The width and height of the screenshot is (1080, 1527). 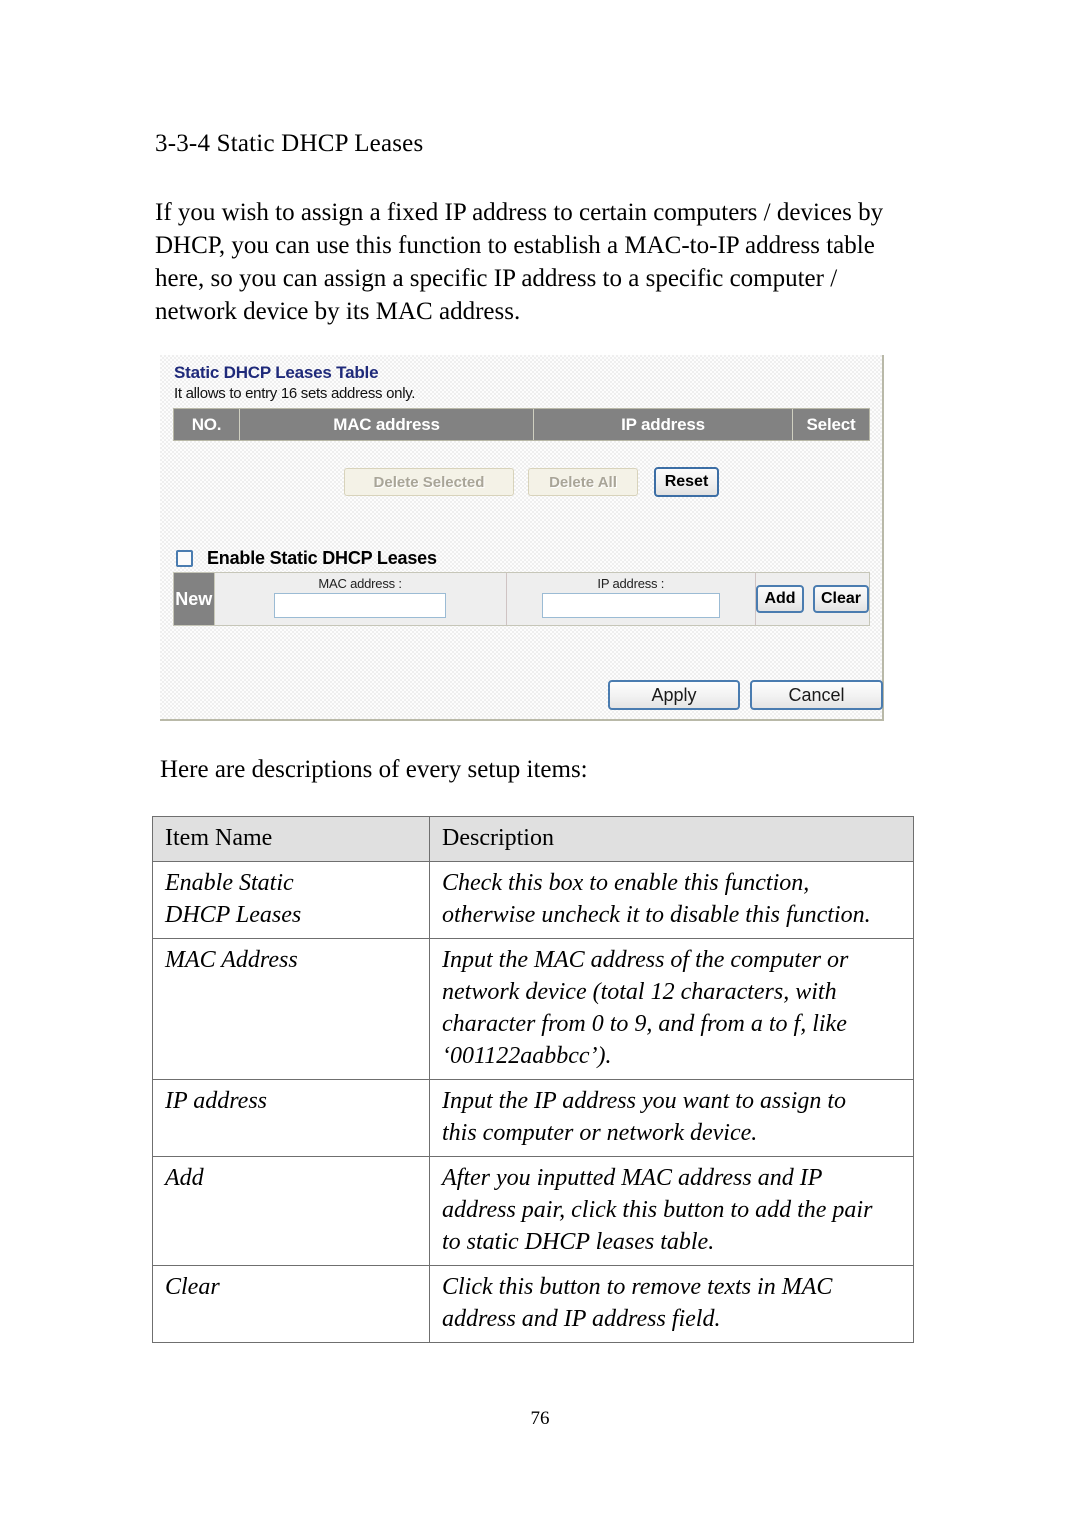 I want to click on delete-selected-button: Delete Selected, so click(x=429, y=482).